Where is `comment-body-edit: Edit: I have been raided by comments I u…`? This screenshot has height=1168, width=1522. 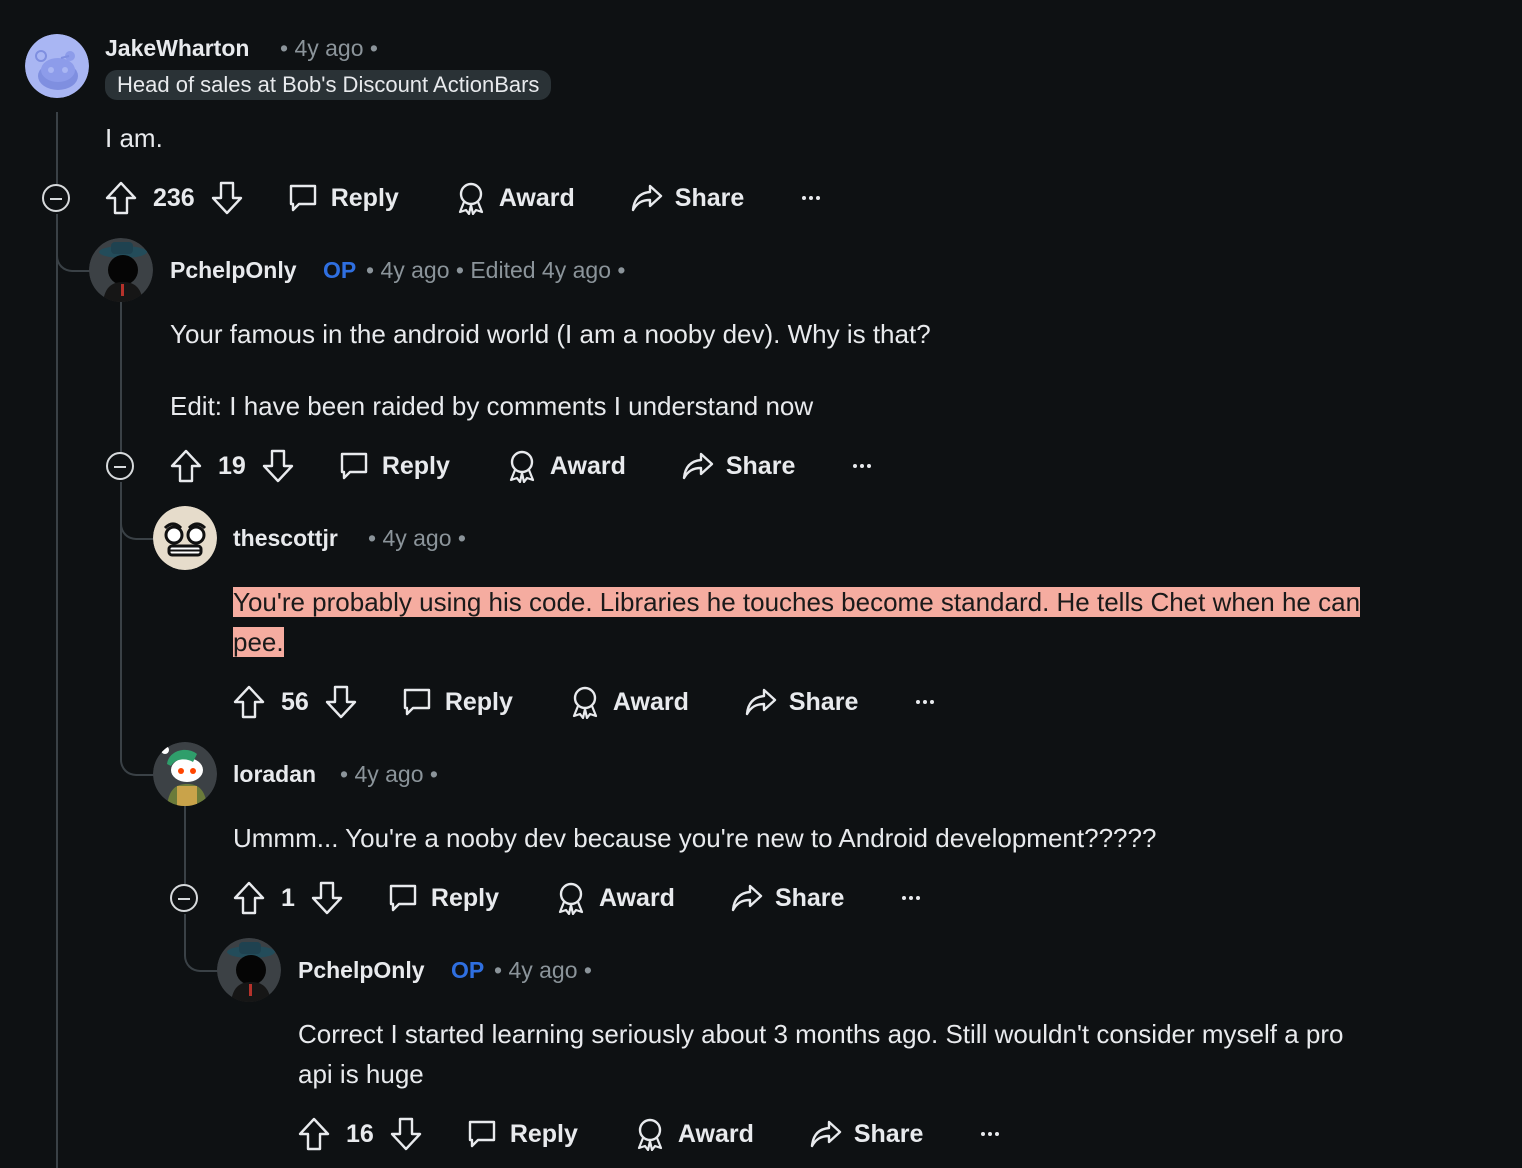
comment-body-edit: Edit: I have been raided by comments I u… is located at coordinates (492, 406).